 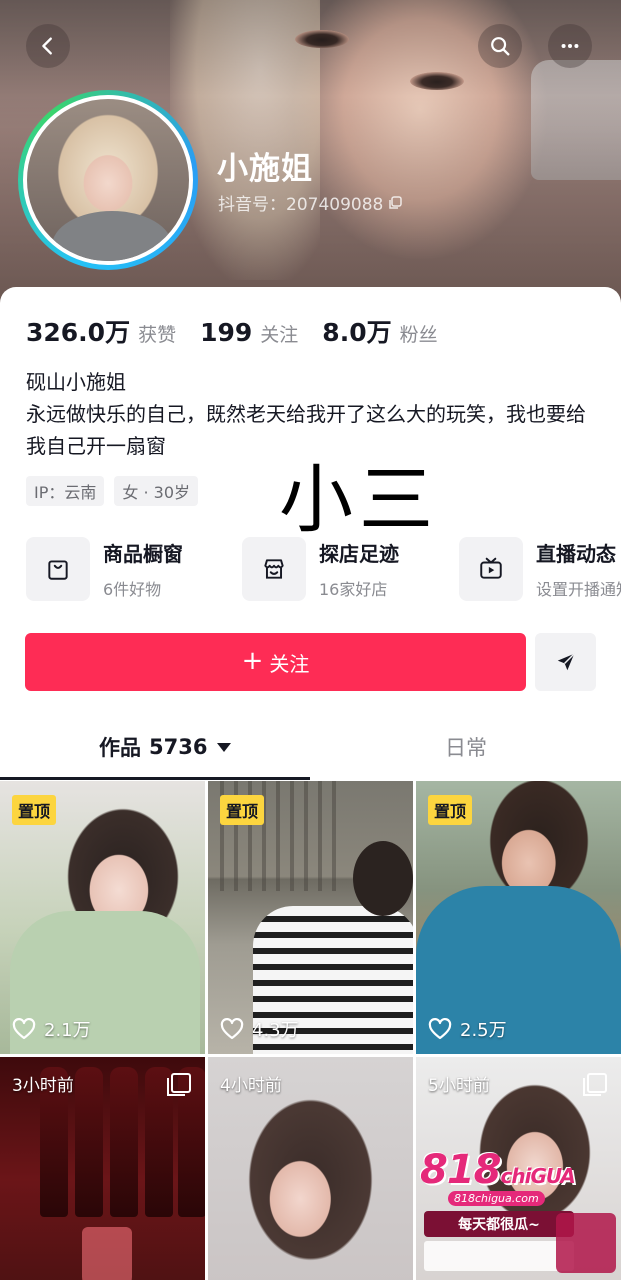 I want to click on video-thumbnail: 置顶 2.5万, so click(x=518, y=917).